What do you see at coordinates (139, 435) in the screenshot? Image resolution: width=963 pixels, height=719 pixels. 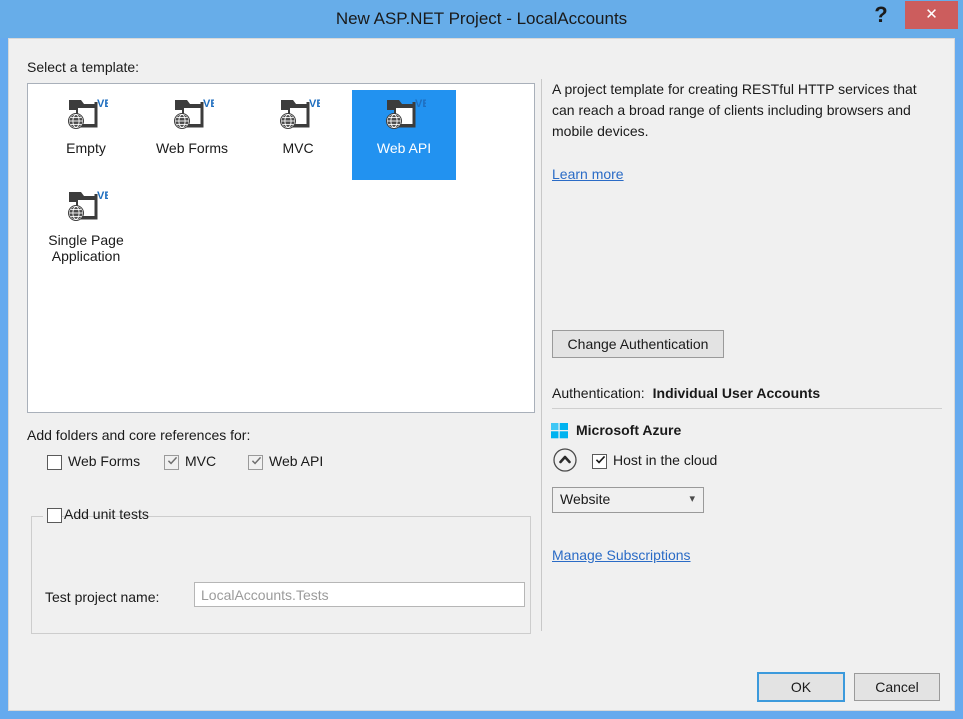 I see `add-folders-label: Add folders and core references for:` at bounding box center [139, 435].